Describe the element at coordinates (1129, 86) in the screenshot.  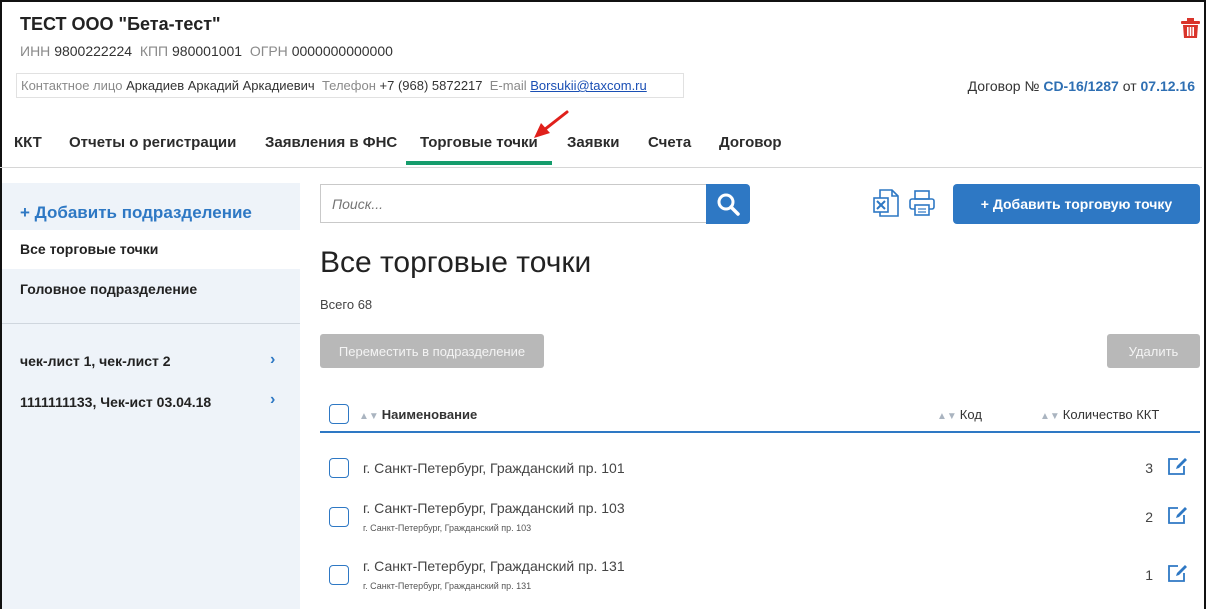
I see `contract-from-label: от` at that location.